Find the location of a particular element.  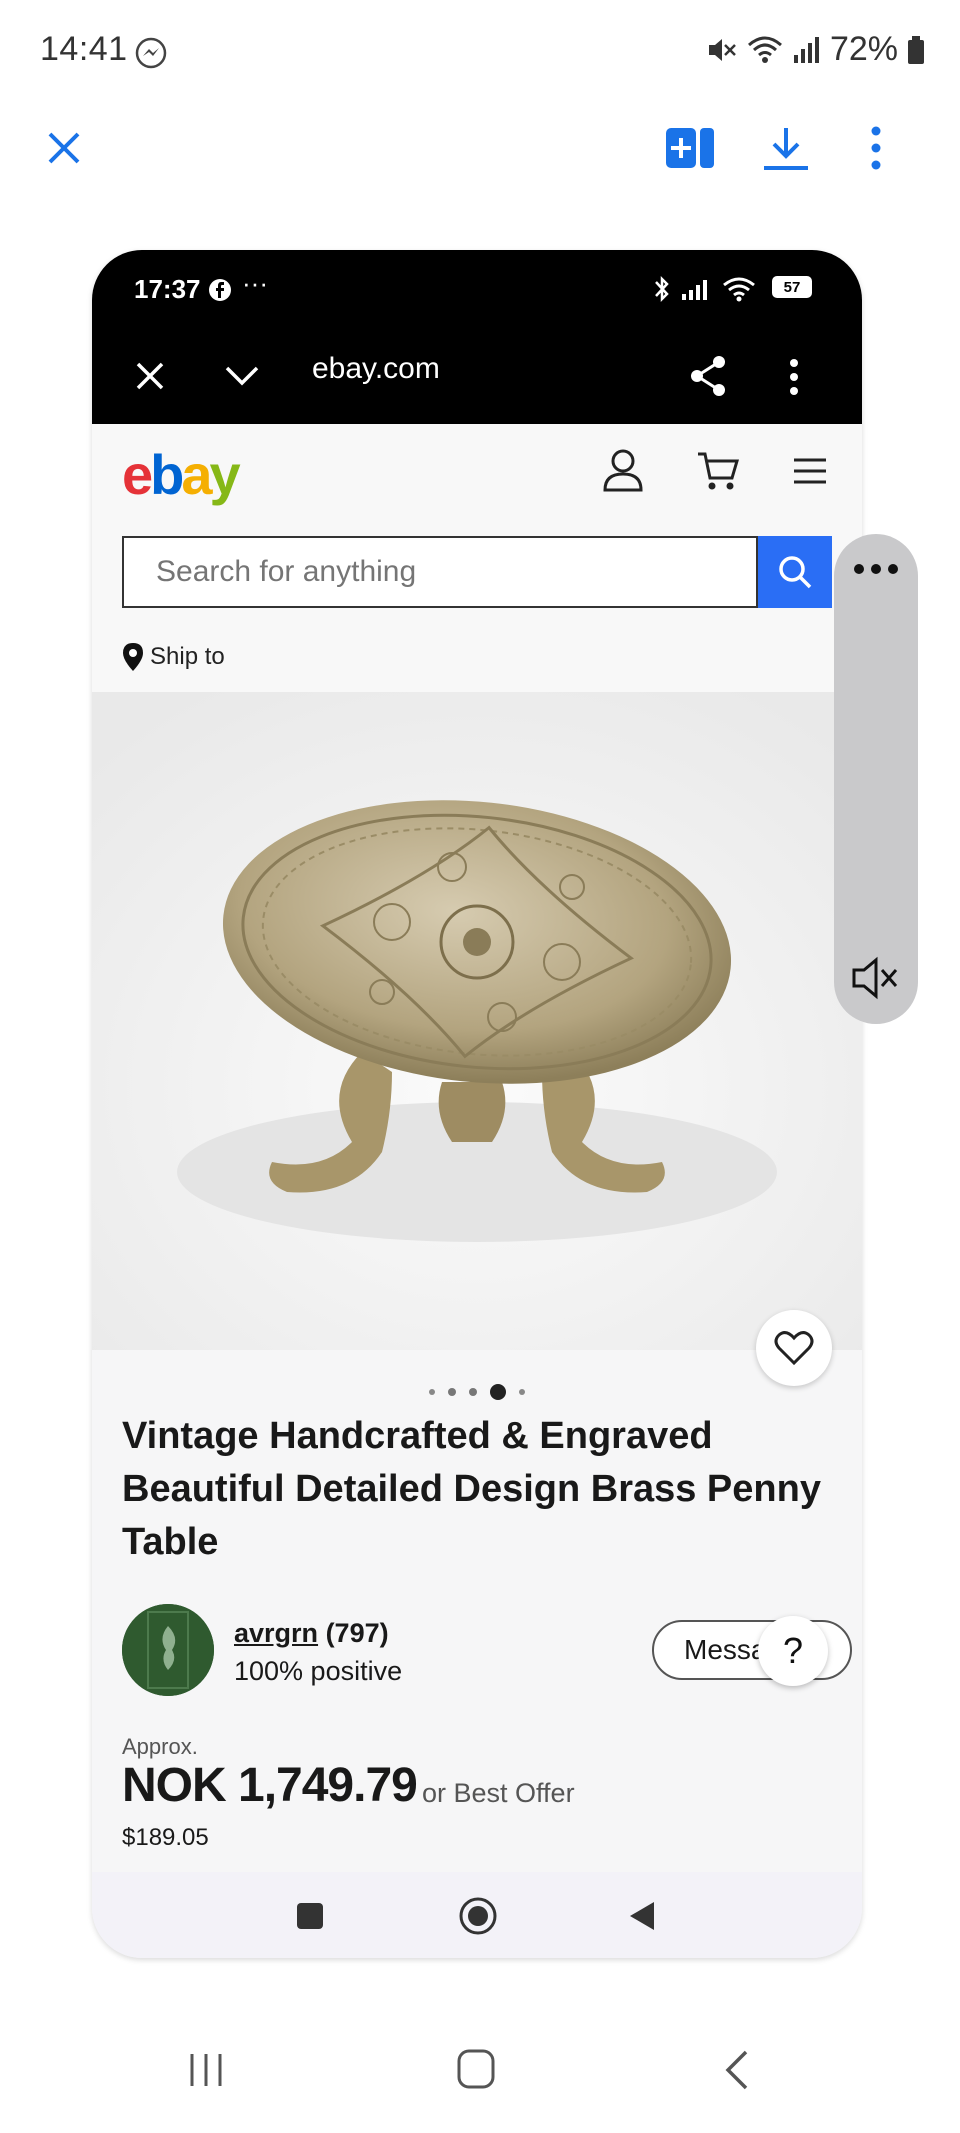

seller-name: avrgrn is located at coordinates (276, 1633).